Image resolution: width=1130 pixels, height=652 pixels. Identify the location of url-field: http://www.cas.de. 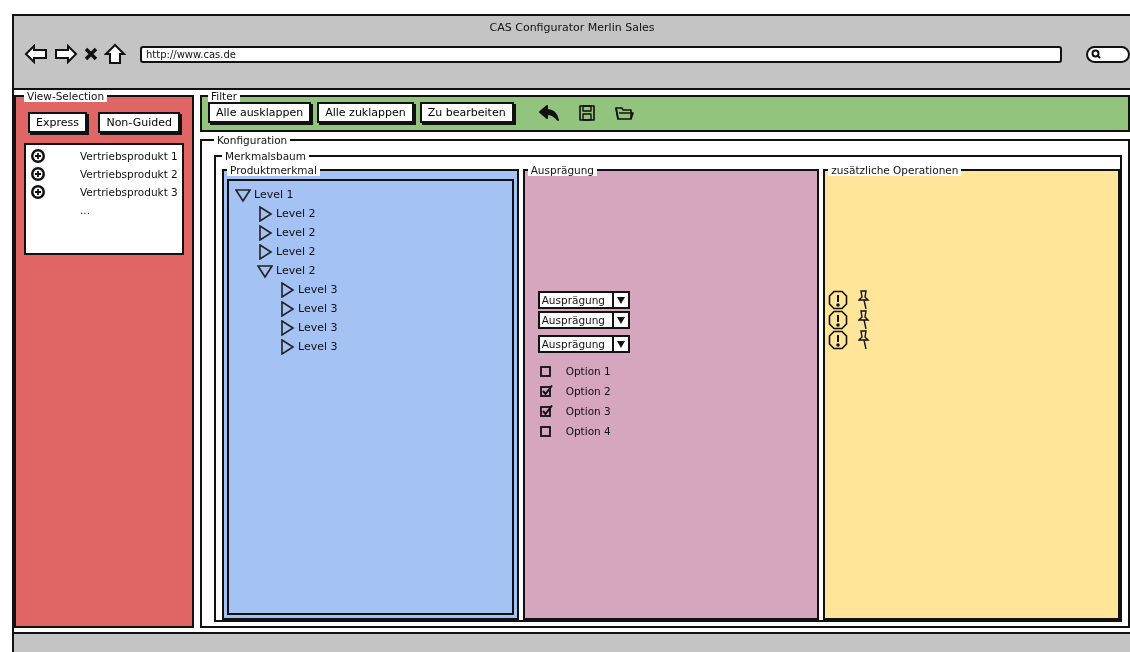
(601, 54).